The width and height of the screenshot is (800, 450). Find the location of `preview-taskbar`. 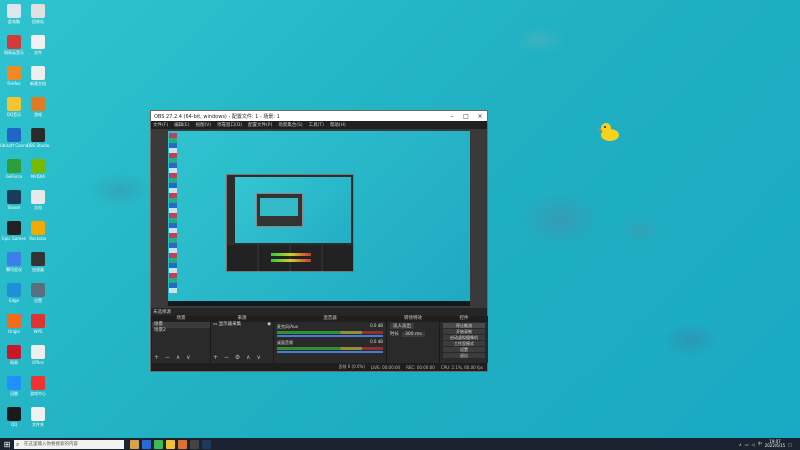

preview-taskbar is located at coordinates (319, 303).